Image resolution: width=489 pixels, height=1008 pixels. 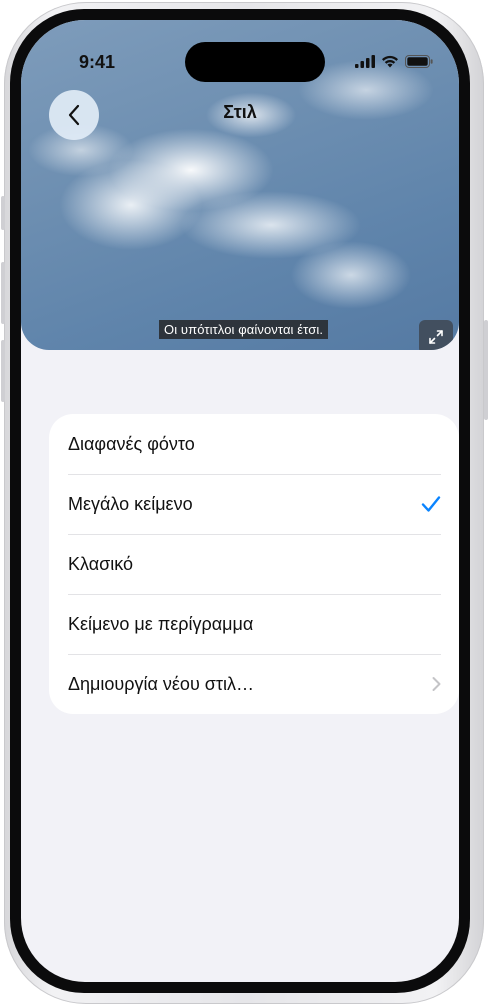 I want to click on action-button, so click(x=3, y=213).